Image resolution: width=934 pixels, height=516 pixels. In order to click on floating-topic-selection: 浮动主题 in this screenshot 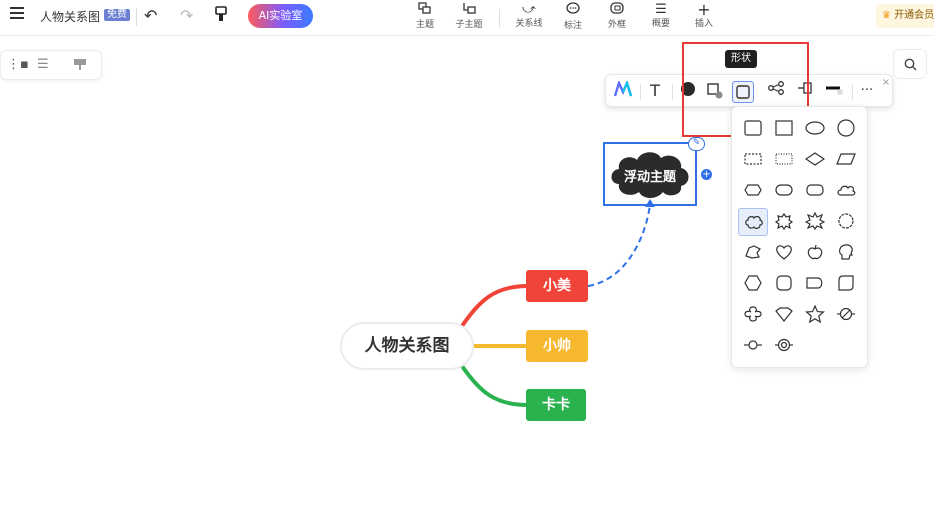, I will do `click(650, 174)`.